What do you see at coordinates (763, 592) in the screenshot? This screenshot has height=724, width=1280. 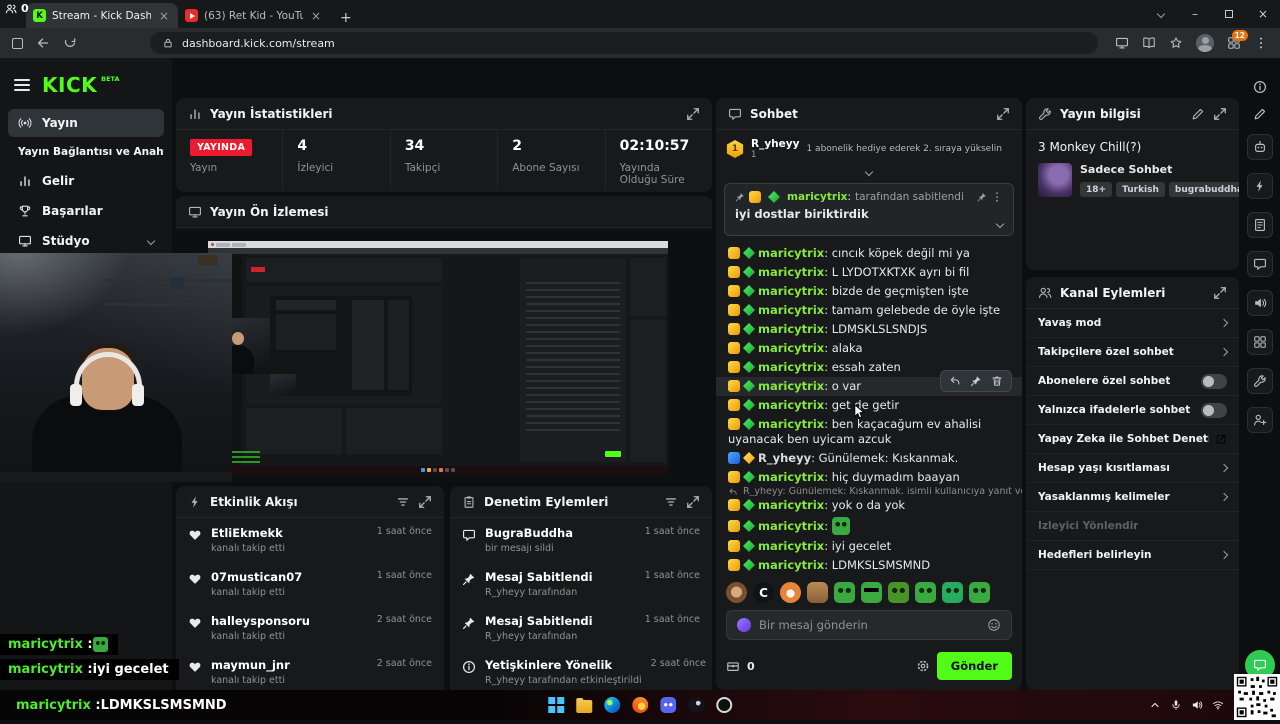 I see `c-emote: C` at bounding box center [763, 592].